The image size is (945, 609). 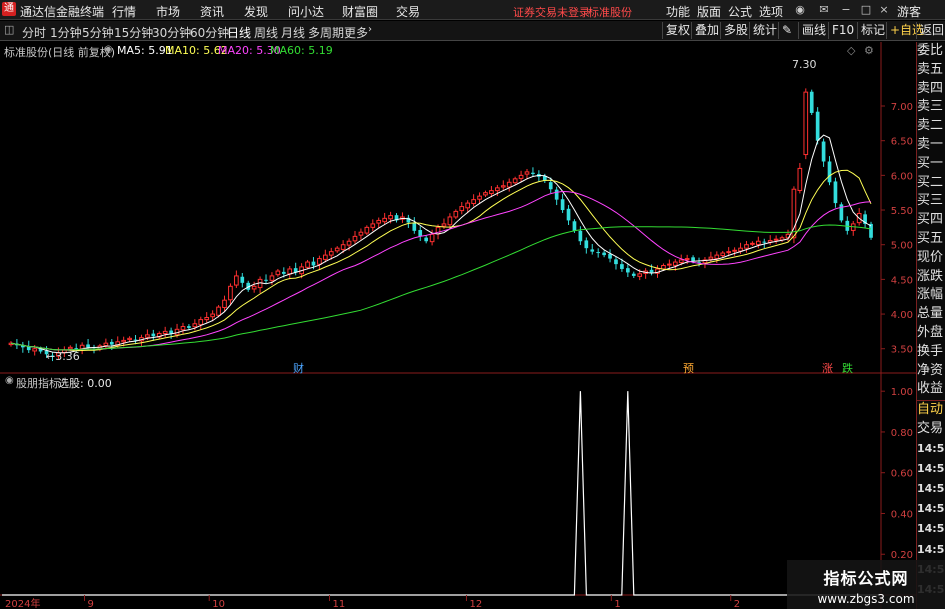 What do you see at coordinates (842, 30) in the screenshot?
I see `f10-button: F10` at bounding box center [842, 30].